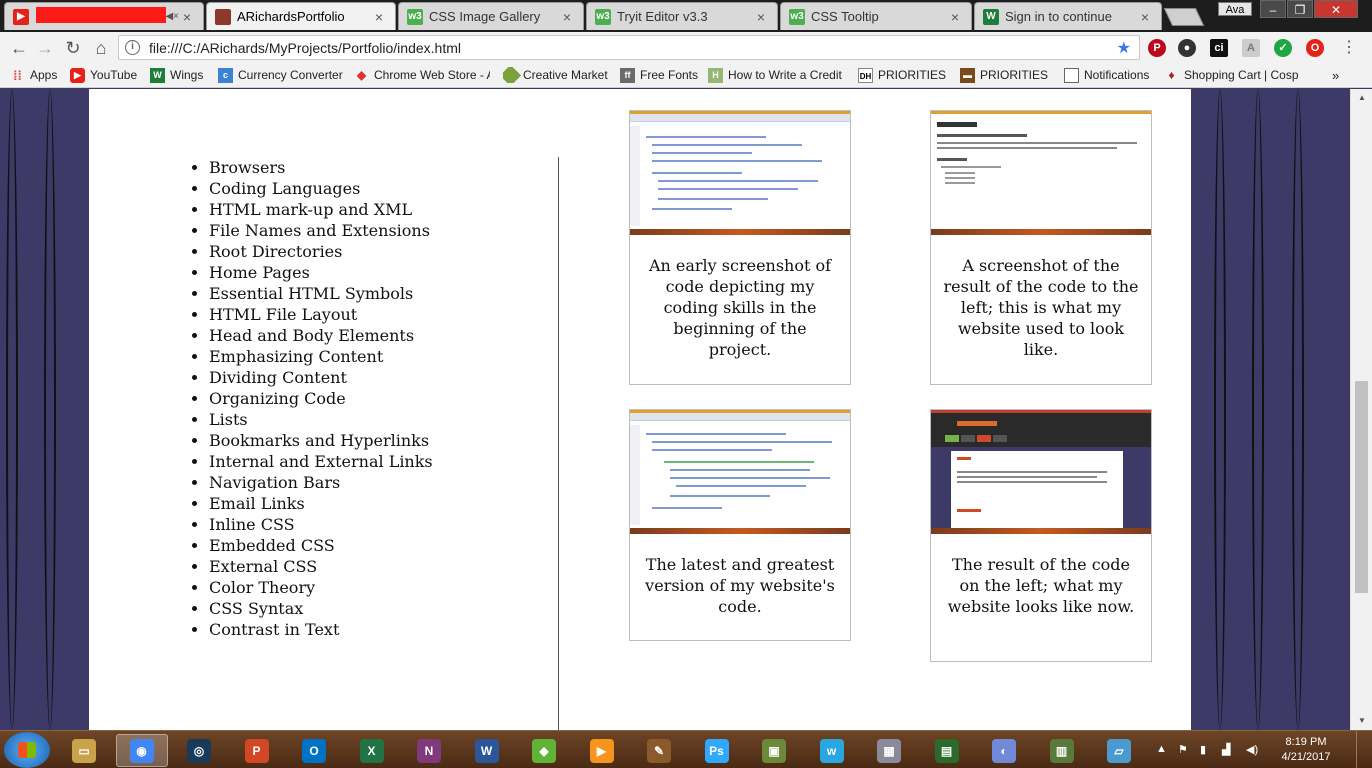  Describe the element at coordinates (1041, 173) in the screenshot. I see `early-website-screenshot` at that location.